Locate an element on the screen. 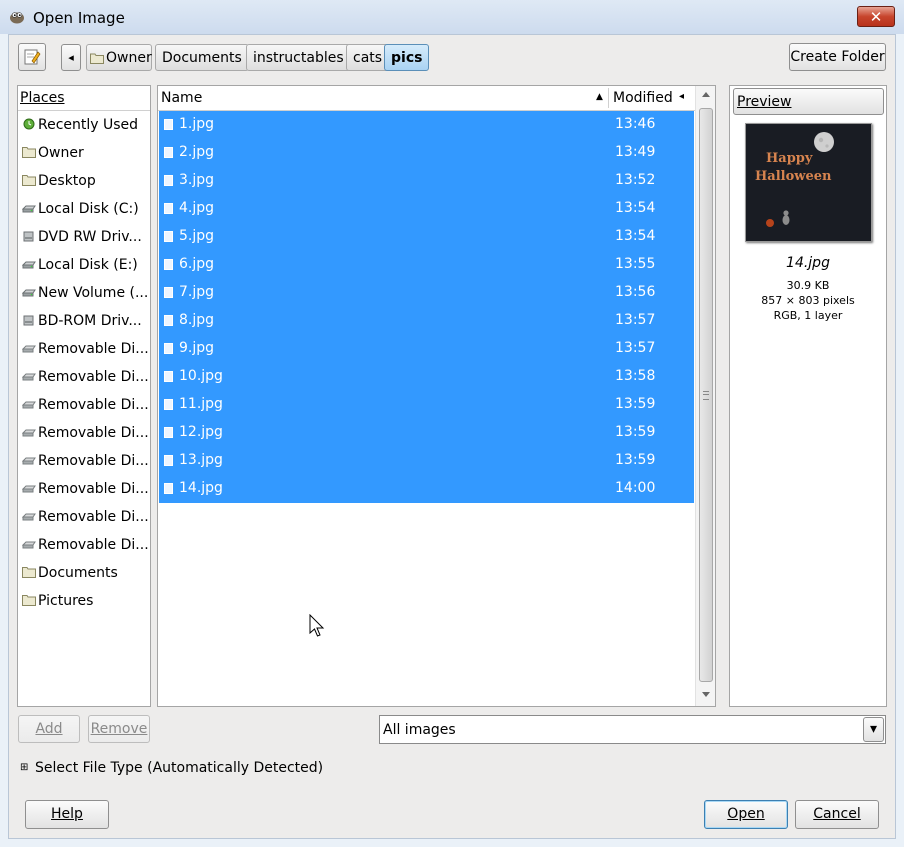 This screenshot has width=904, height=847. column-name: Name is located at coordinates (181, 98).